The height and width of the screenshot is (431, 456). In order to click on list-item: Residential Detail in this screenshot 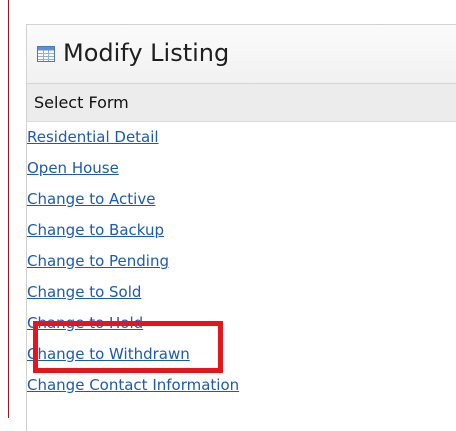, I will do `click(133, 142)`.